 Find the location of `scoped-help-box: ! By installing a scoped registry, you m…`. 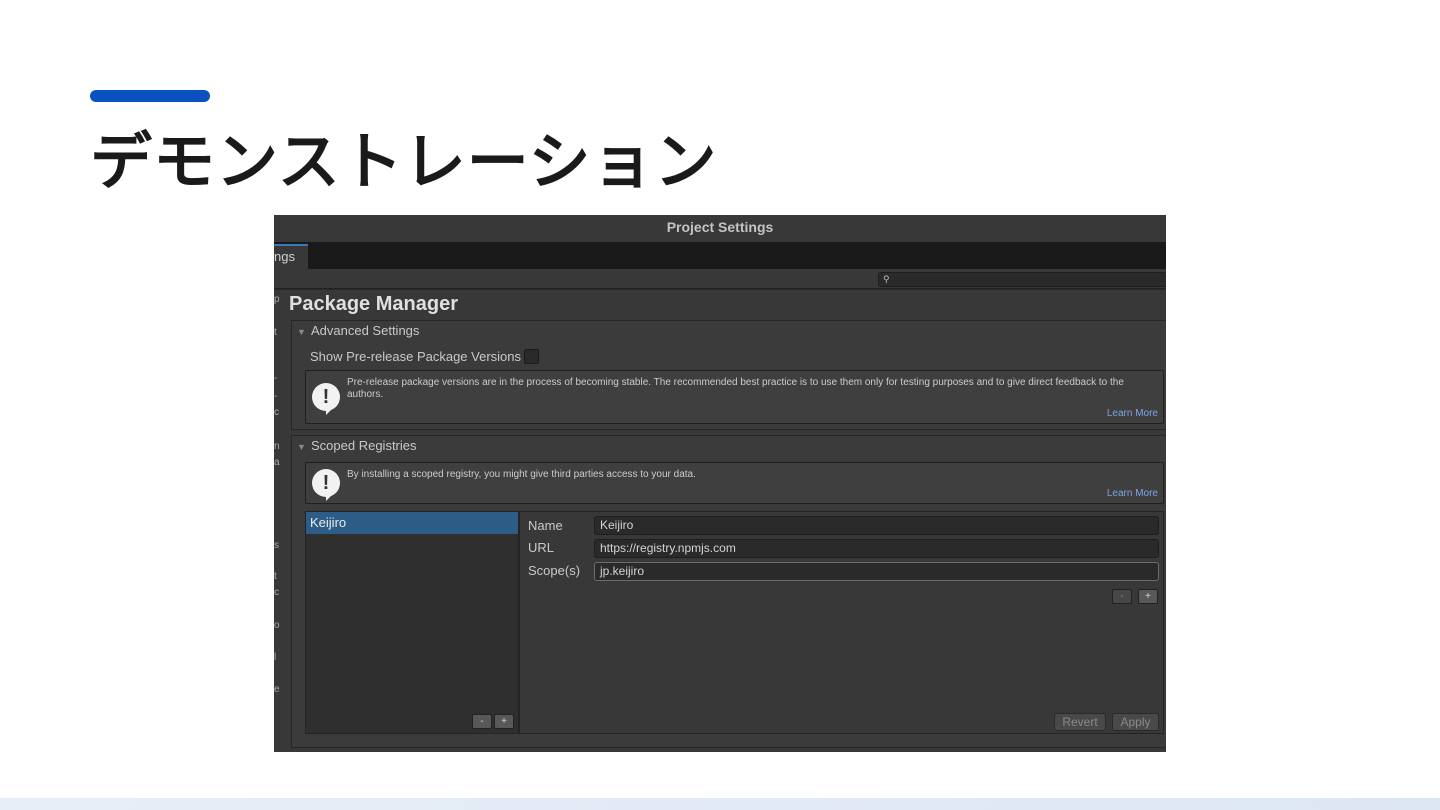

scoped-help-box: ! By installing a scoped registry, you m… is located at coordinates (734, 483).